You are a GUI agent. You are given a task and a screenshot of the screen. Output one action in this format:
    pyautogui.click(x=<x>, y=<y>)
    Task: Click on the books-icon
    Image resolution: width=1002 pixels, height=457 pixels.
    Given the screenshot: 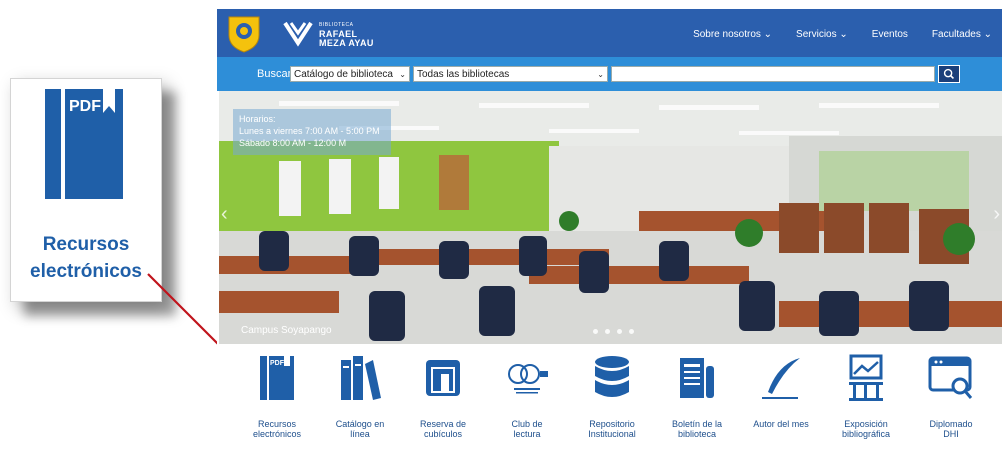 What is the action you would take?
    pyautogui.click(x=361, y=378)
    